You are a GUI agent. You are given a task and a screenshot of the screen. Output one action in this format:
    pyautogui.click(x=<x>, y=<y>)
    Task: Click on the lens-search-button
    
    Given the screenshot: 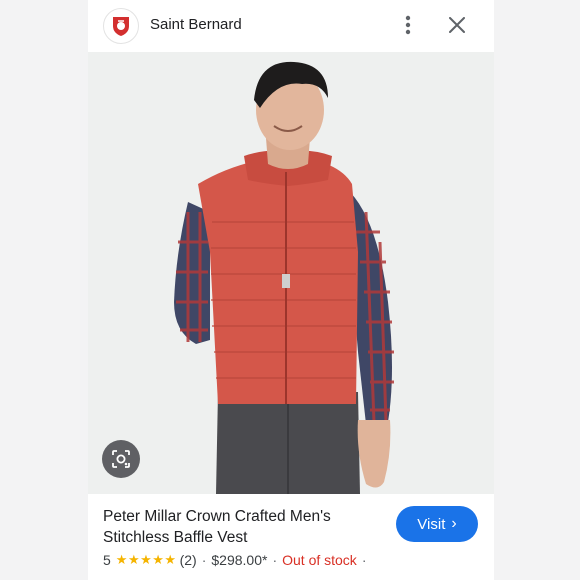 What is the action you would take?
    pyautogui.click(x=121, y=459)
    